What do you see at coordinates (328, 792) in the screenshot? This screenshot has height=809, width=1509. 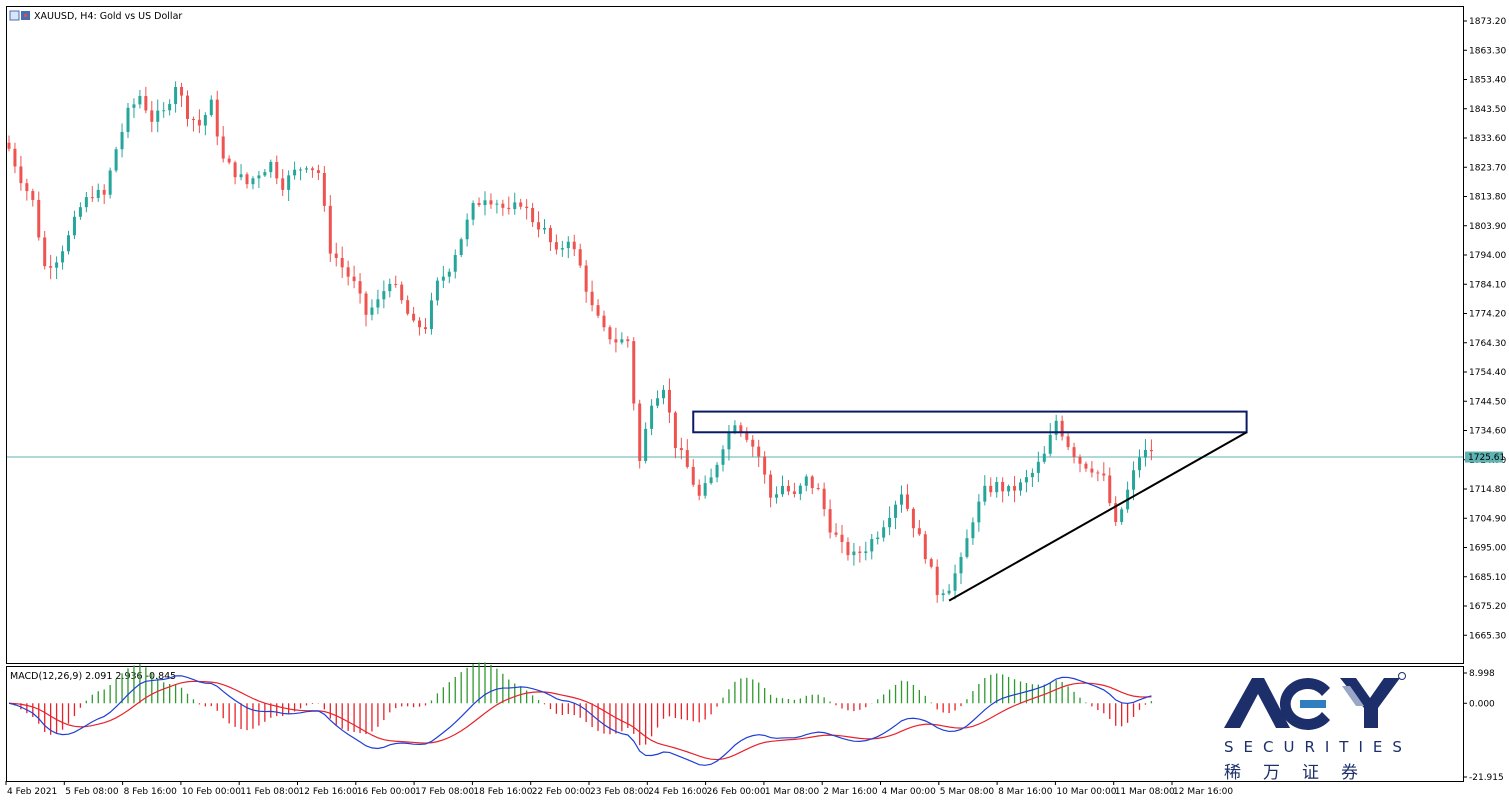 I see `time-tick-label: 12 Feb 16:00` at bounding box center [328, 792].